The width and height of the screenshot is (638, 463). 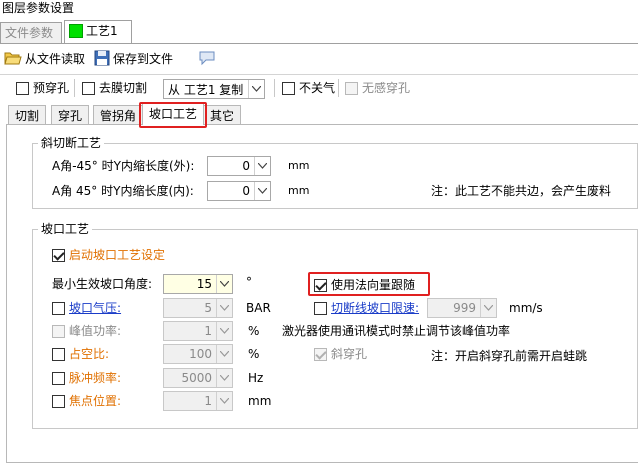 I want to click on tab-pierce: 穿孔, so click(x=70, y=115).